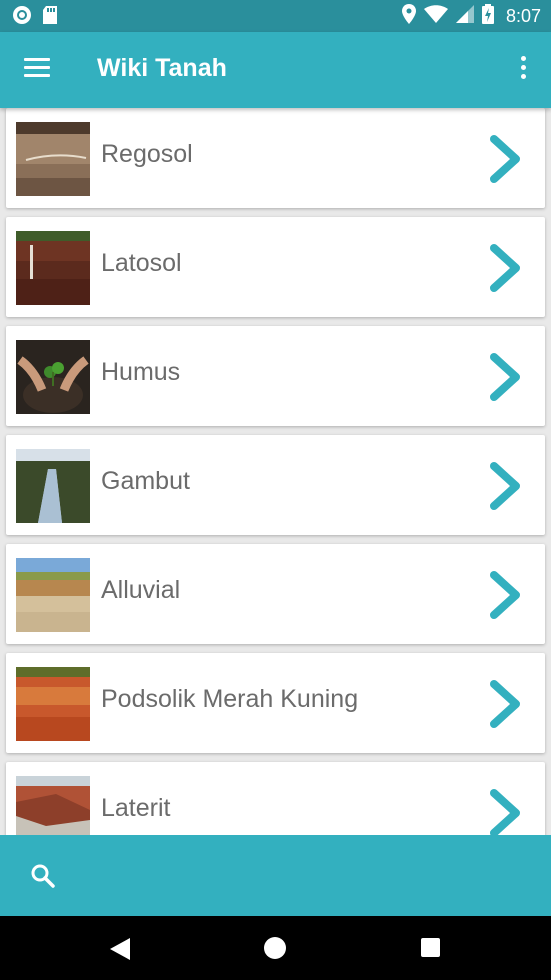 Image resolution: width=551 pixels, height=980 pixels. Describe the element at coordinates (120, 951) in the screenshot. I see `back-icon` at that location.